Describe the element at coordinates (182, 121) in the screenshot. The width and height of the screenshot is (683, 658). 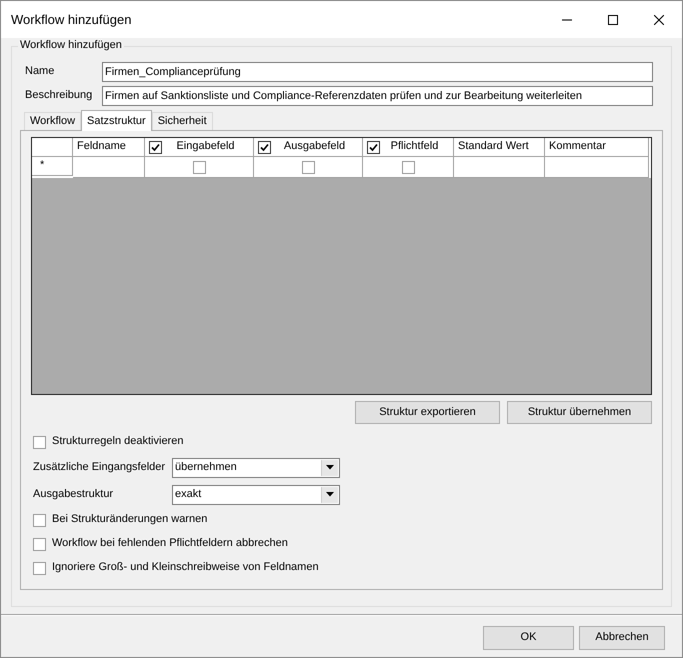
I see `tab: Sicherheit` at that location.